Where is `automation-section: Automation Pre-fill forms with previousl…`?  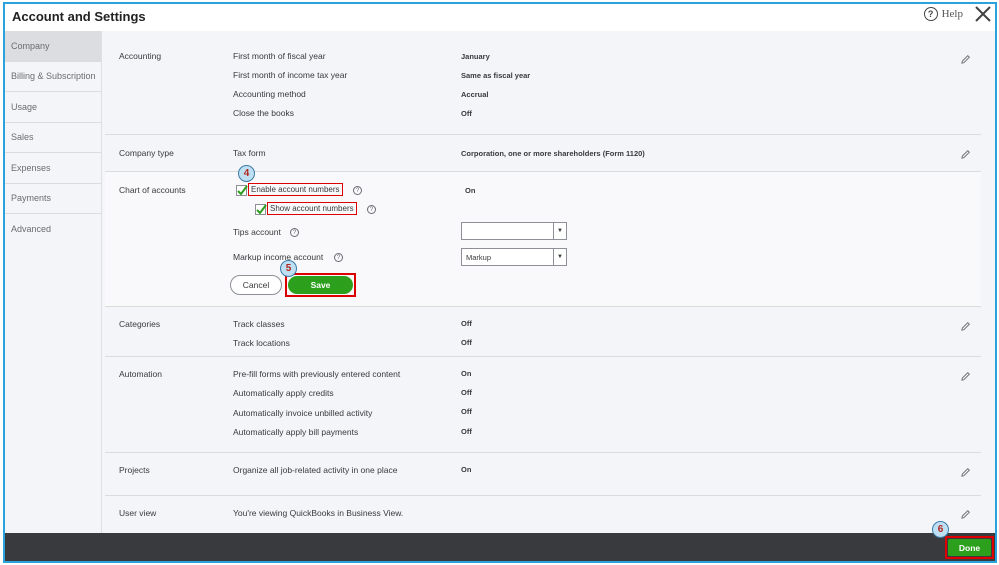 automation-section: Automation Pre-fill forms with previousl… is located at coordinates (543, 405).